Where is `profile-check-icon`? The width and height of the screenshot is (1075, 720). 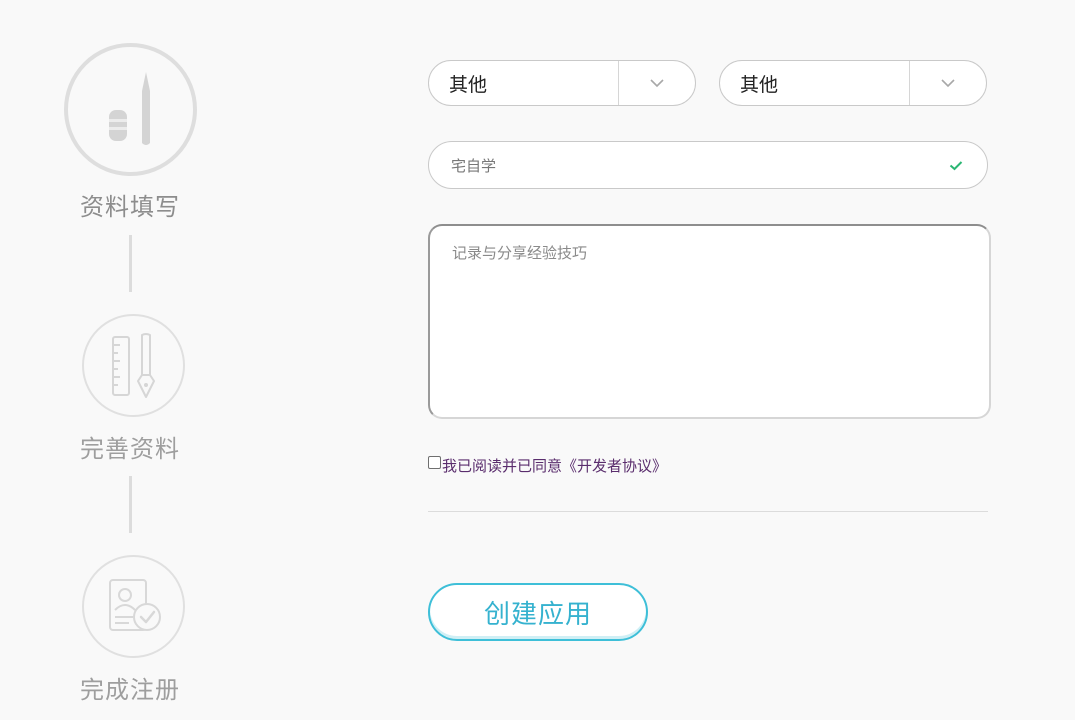
profile-check-icon is located at coordinates (134, 604).